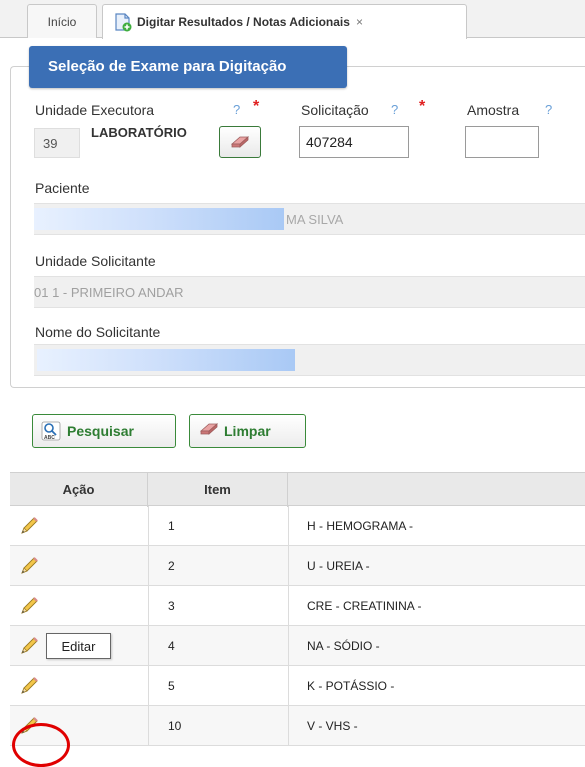 This screenshot has width=585, height=767. Describe the element at coordinates (315, 219) in the screenshot. I see `paciente-value: MA SILVA` at that location.